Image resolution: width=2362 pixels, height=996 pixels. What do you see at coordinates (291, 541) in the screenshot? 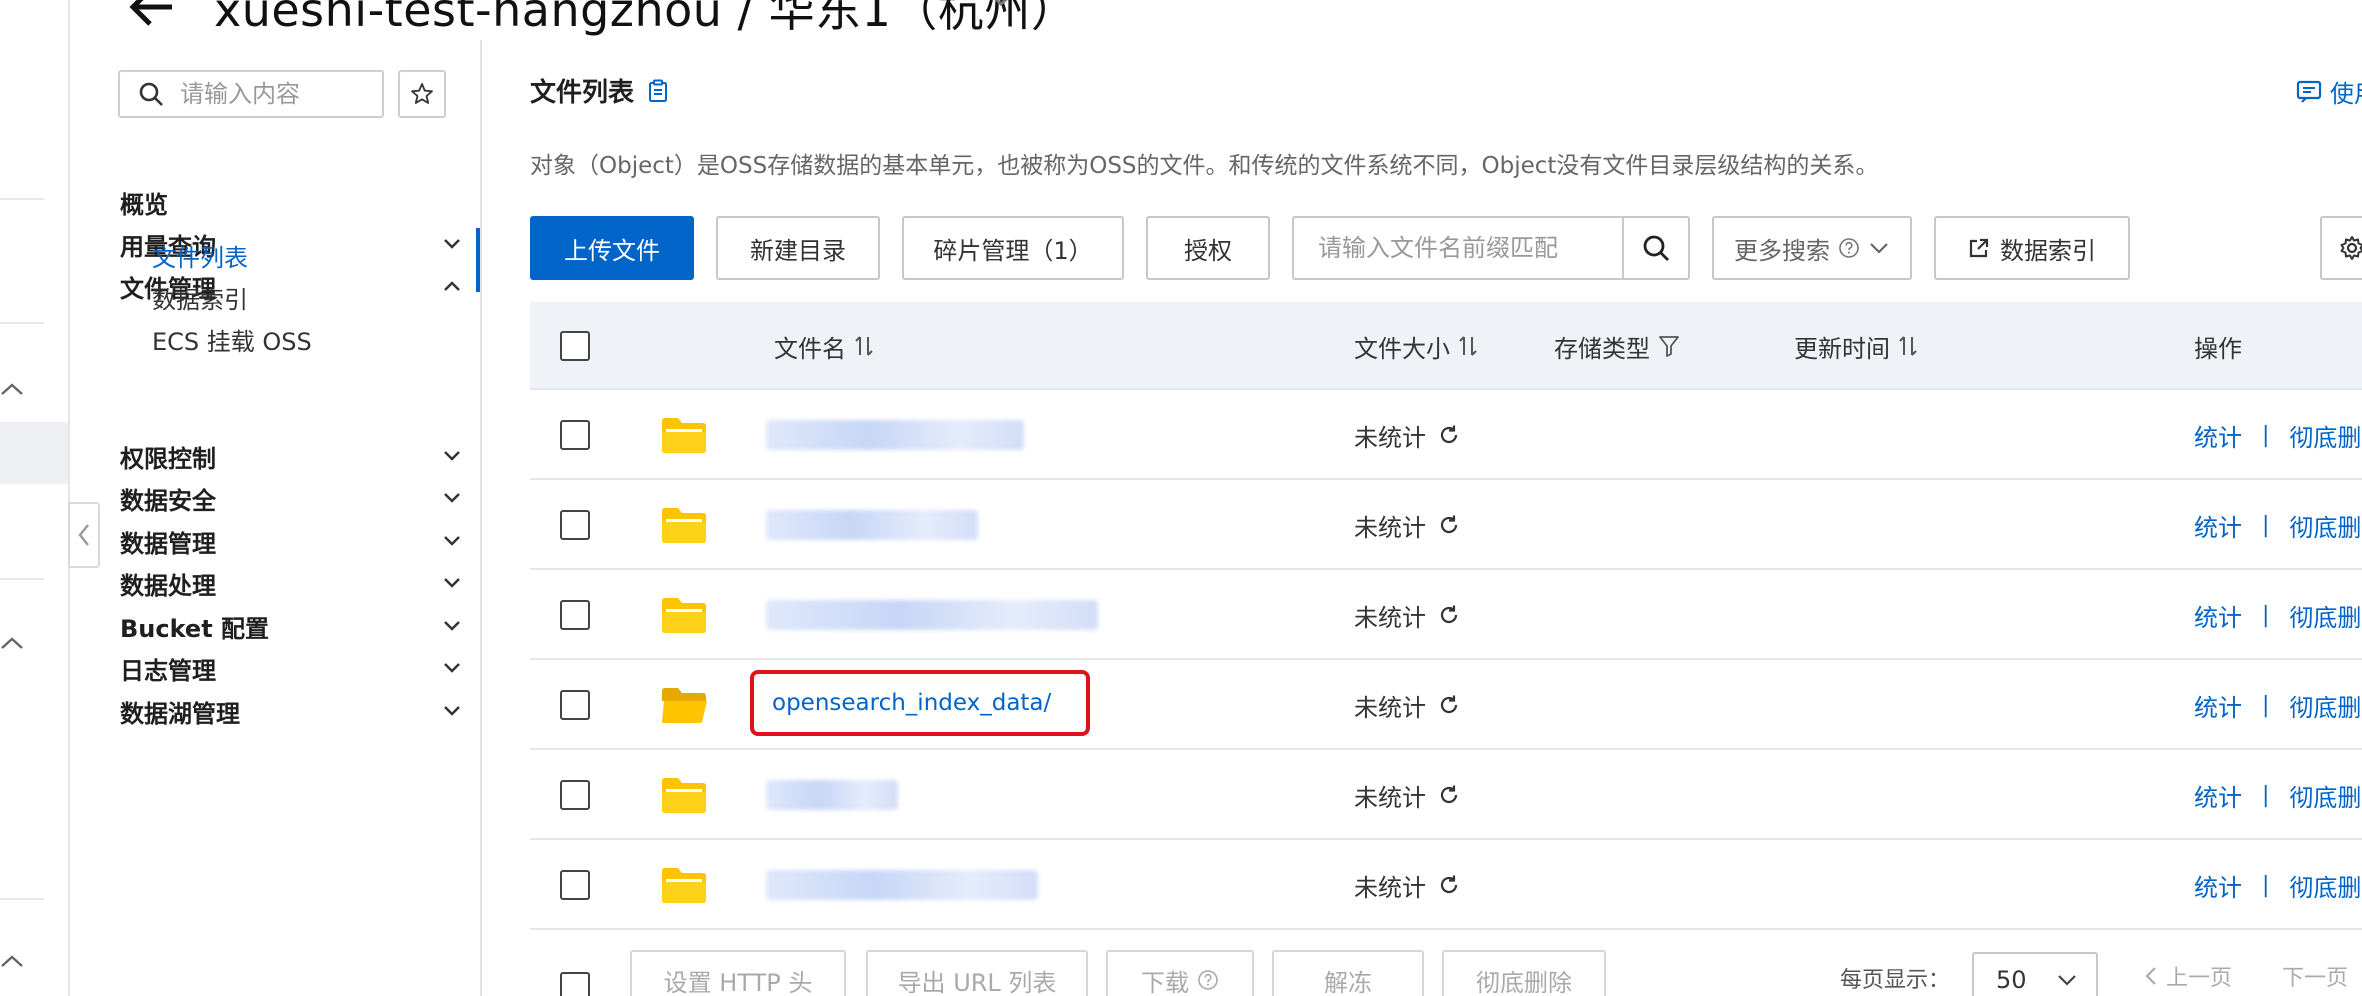
I see `sidebar-item-data-management: 数据管理` at bounding box center [291, 541].